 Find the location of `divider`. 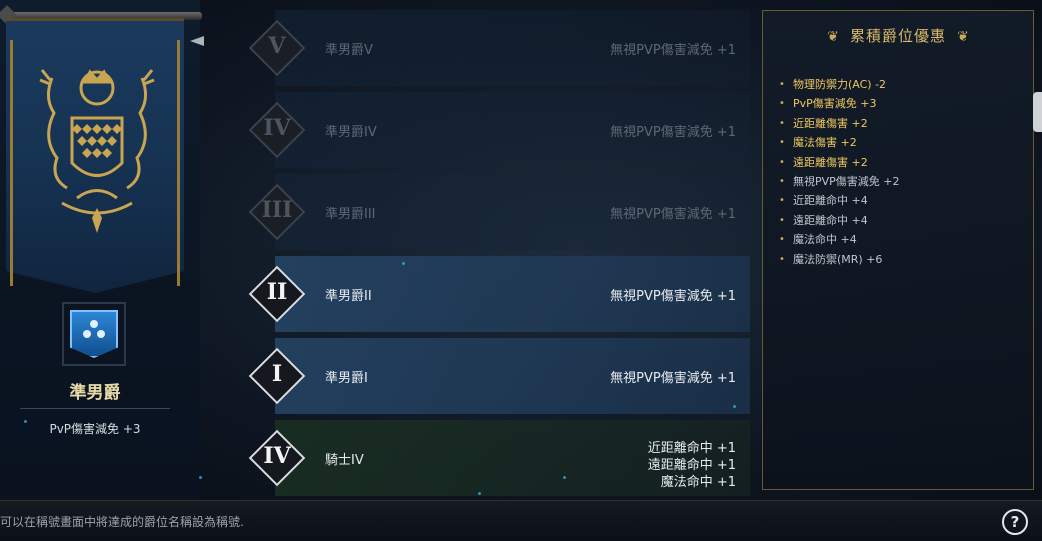

divider is located at coordinates (95, 408).